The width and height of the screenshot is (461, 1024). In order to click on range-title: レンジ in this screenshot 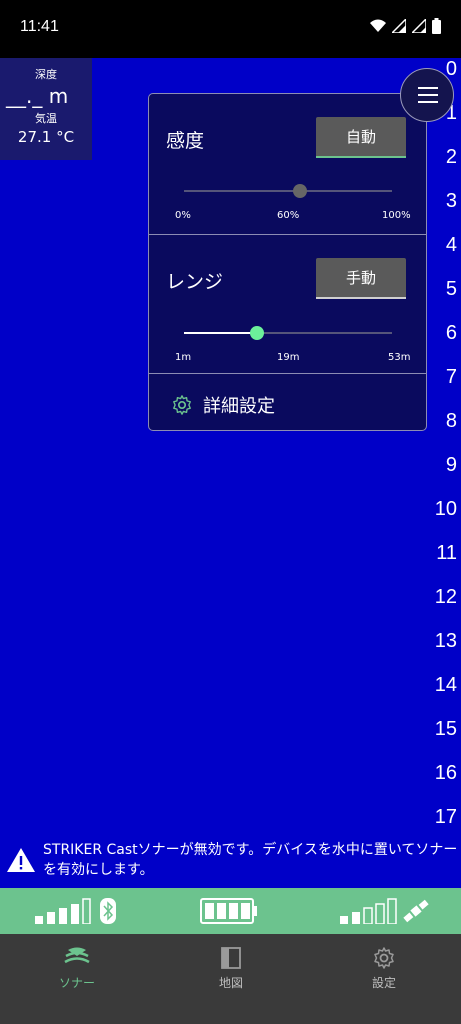, I will do `click(195, 282)`.